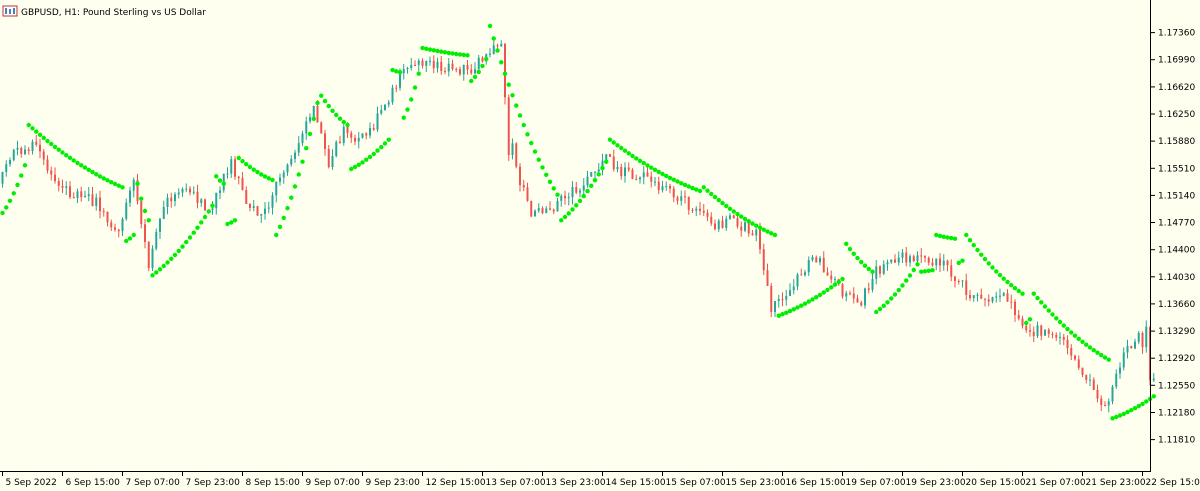  I want to click on price-tick-label: 1.14770, so click(1176, 224).